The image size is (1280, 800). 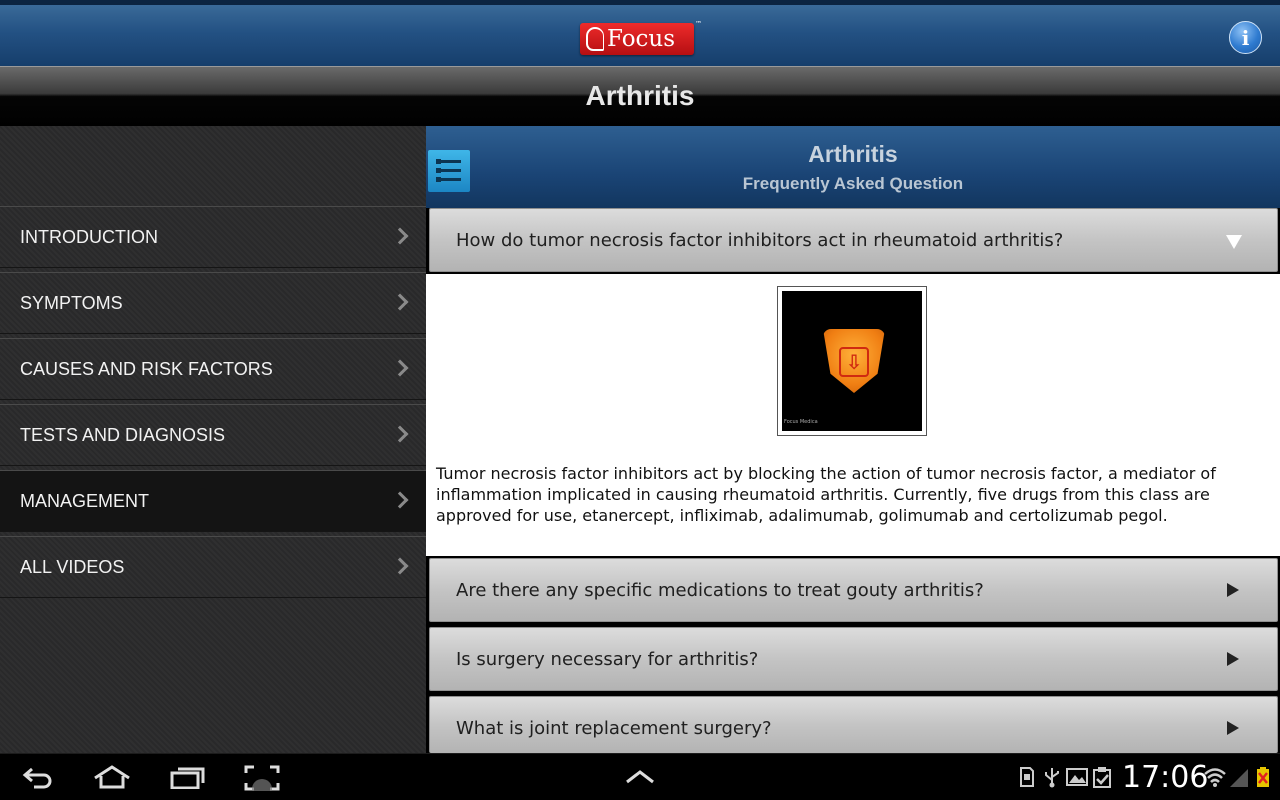 I want to click on triangle-down-icon, so click(x=1234, y=242).